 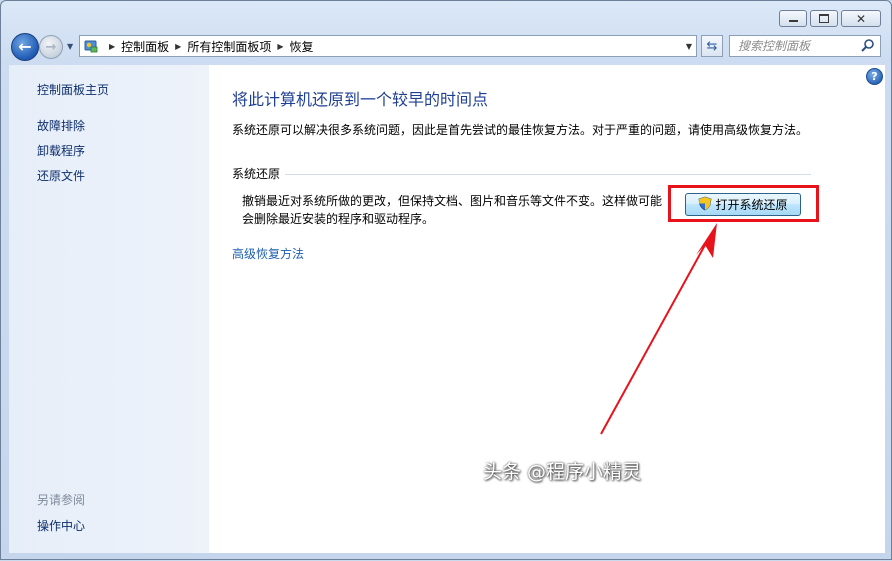 I want to click on annotation-arrow, so click(x=658, y=329).